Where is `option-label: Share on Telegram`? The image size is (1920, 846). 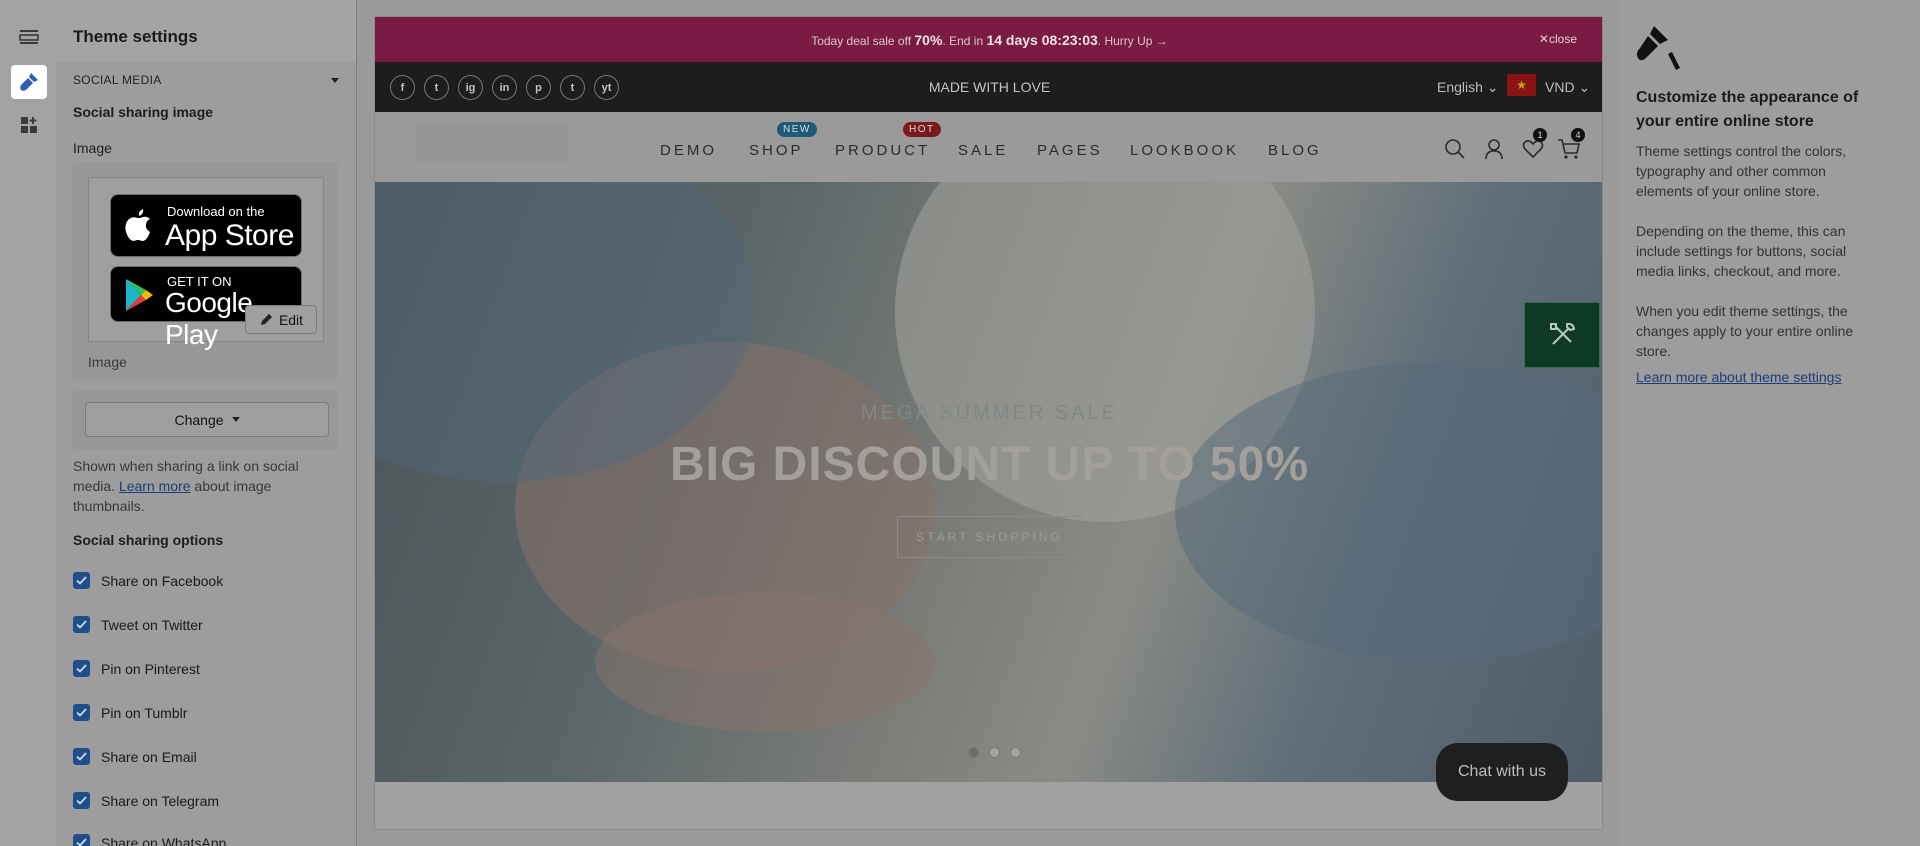
option-label: Share on Telegram is located at coordinates (160, 800).